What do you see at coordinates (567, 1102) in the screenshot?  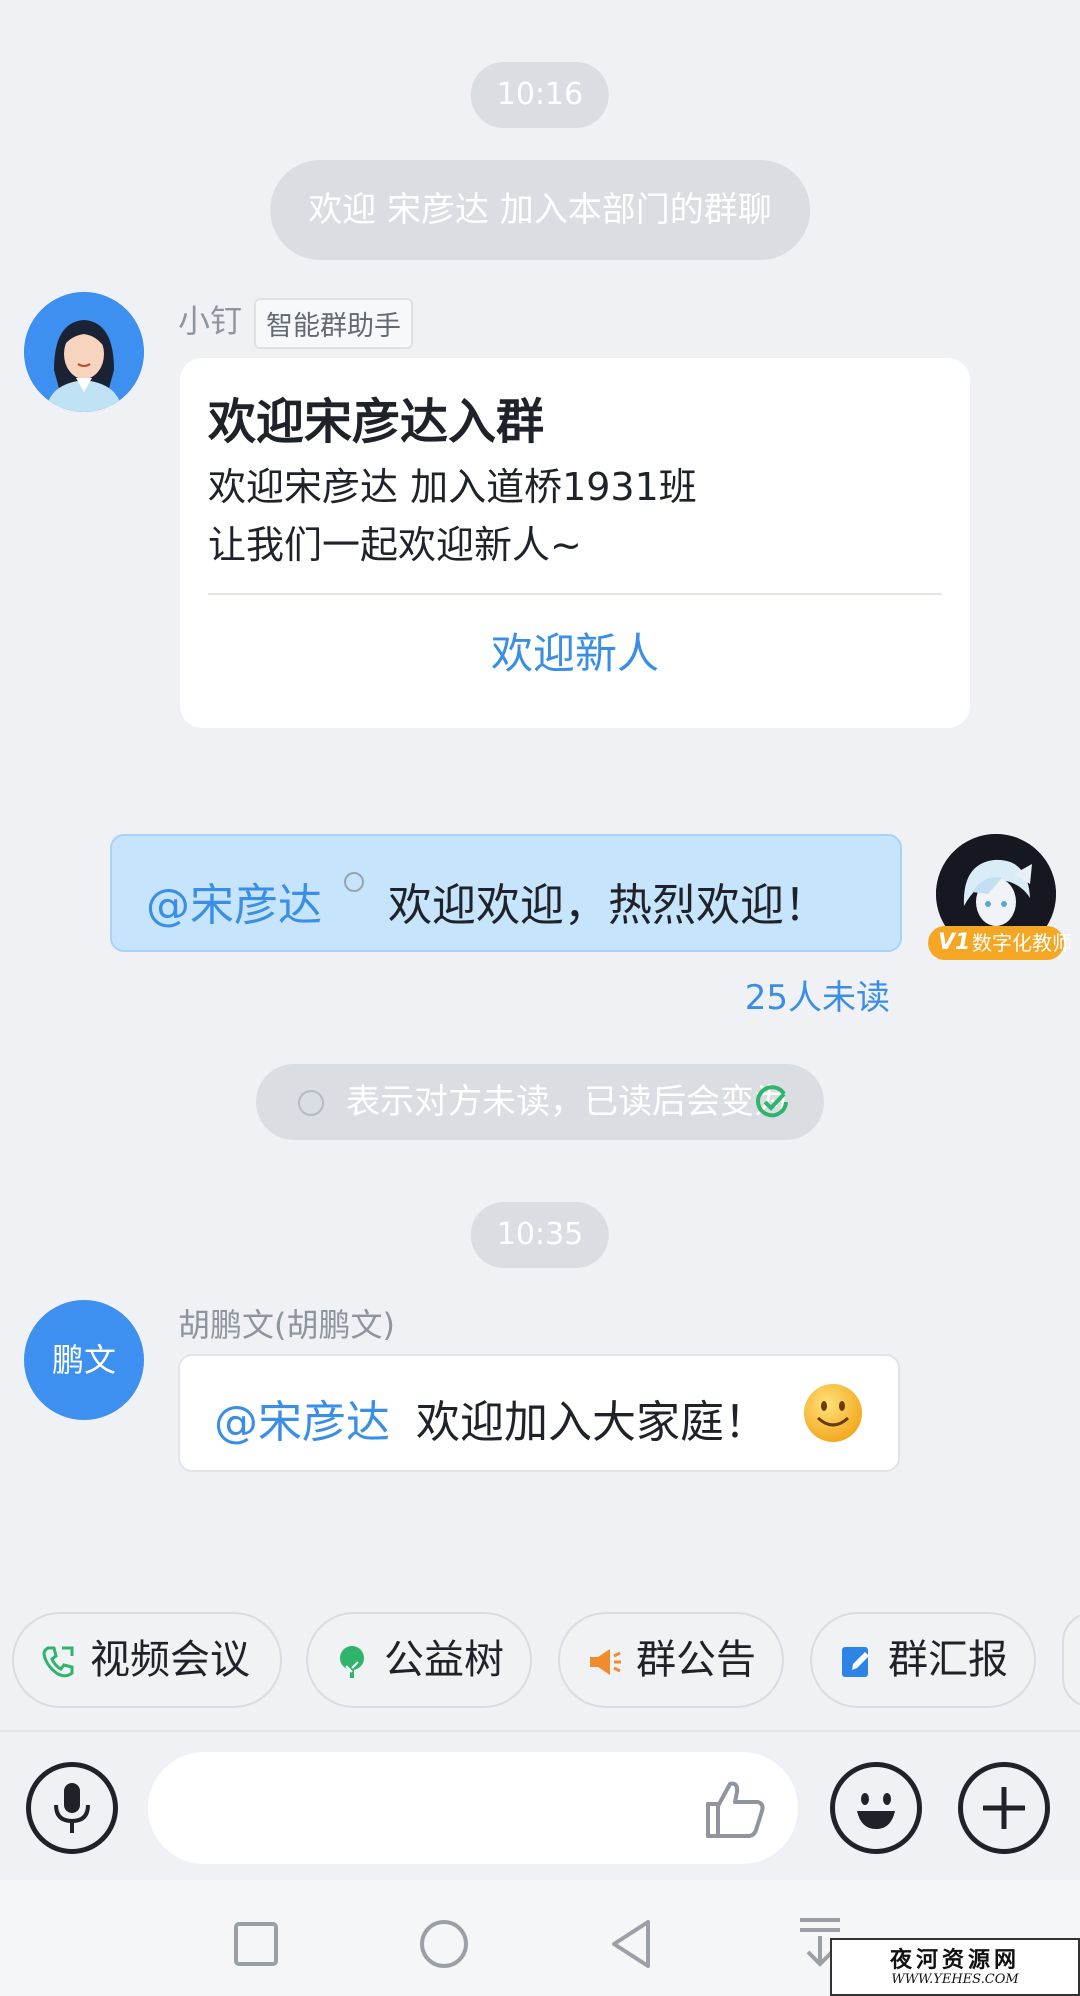 I see `read-hint-text: 表示对方未读，已读后会变为` at bounding box center [567, 1102].